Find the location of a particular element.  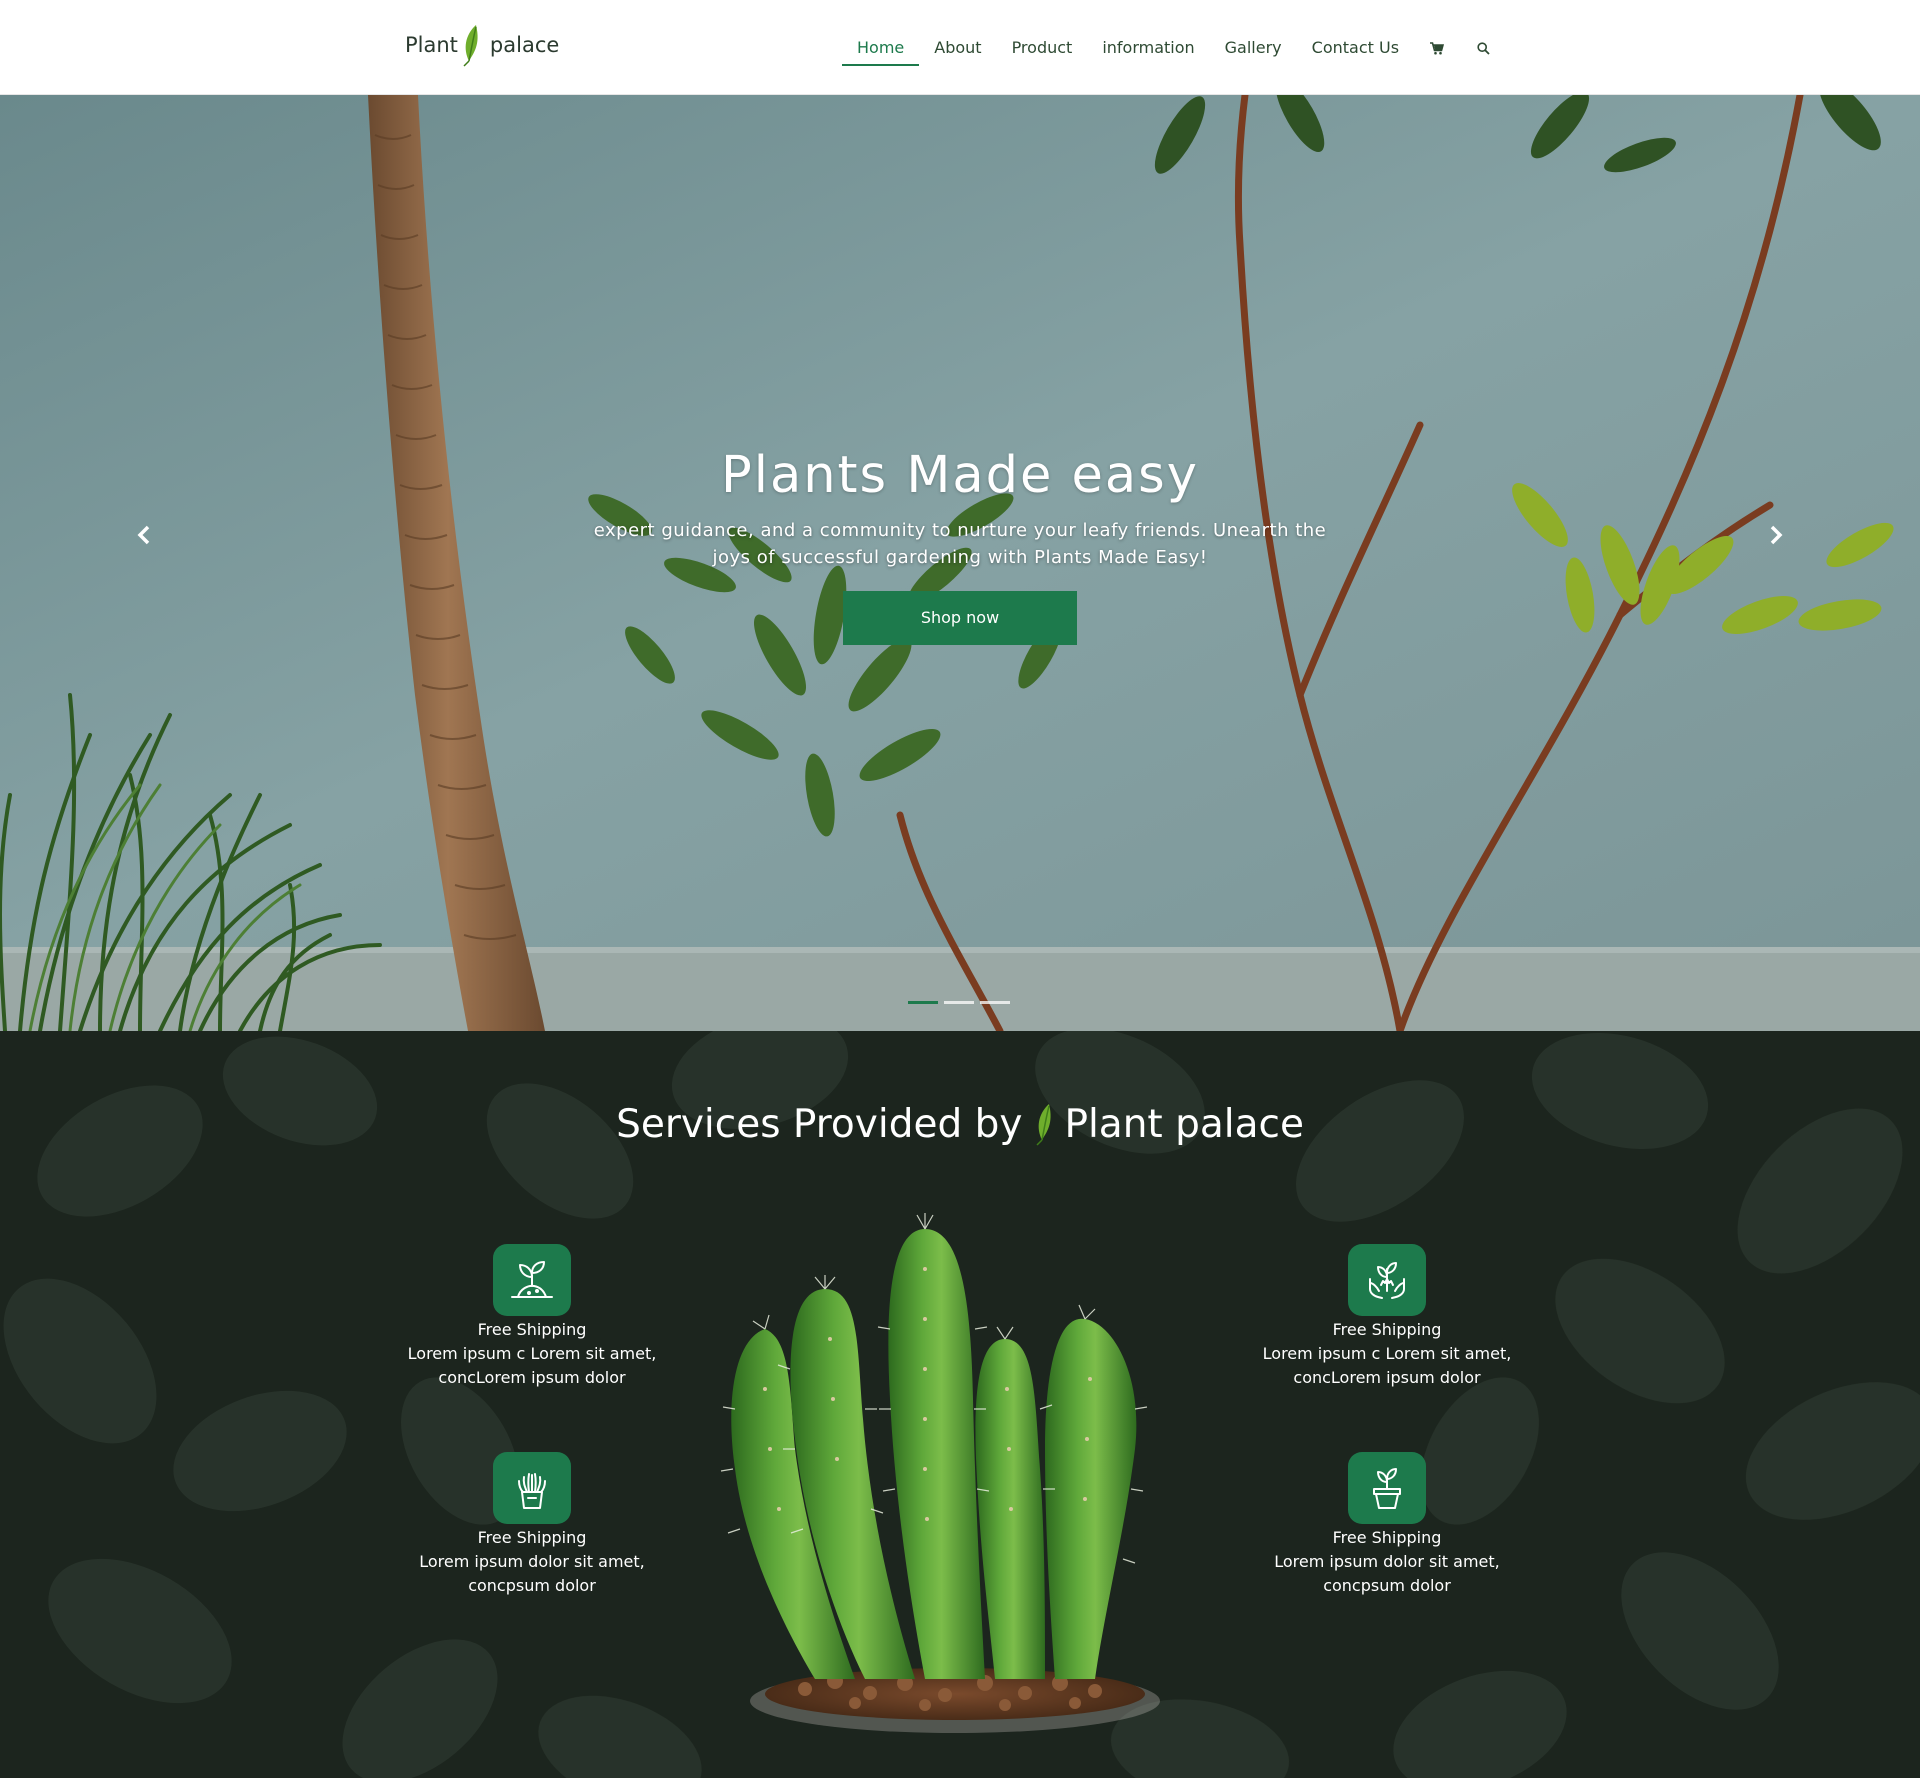

plant-hands-icon is located at coordinates (1387, 1280).